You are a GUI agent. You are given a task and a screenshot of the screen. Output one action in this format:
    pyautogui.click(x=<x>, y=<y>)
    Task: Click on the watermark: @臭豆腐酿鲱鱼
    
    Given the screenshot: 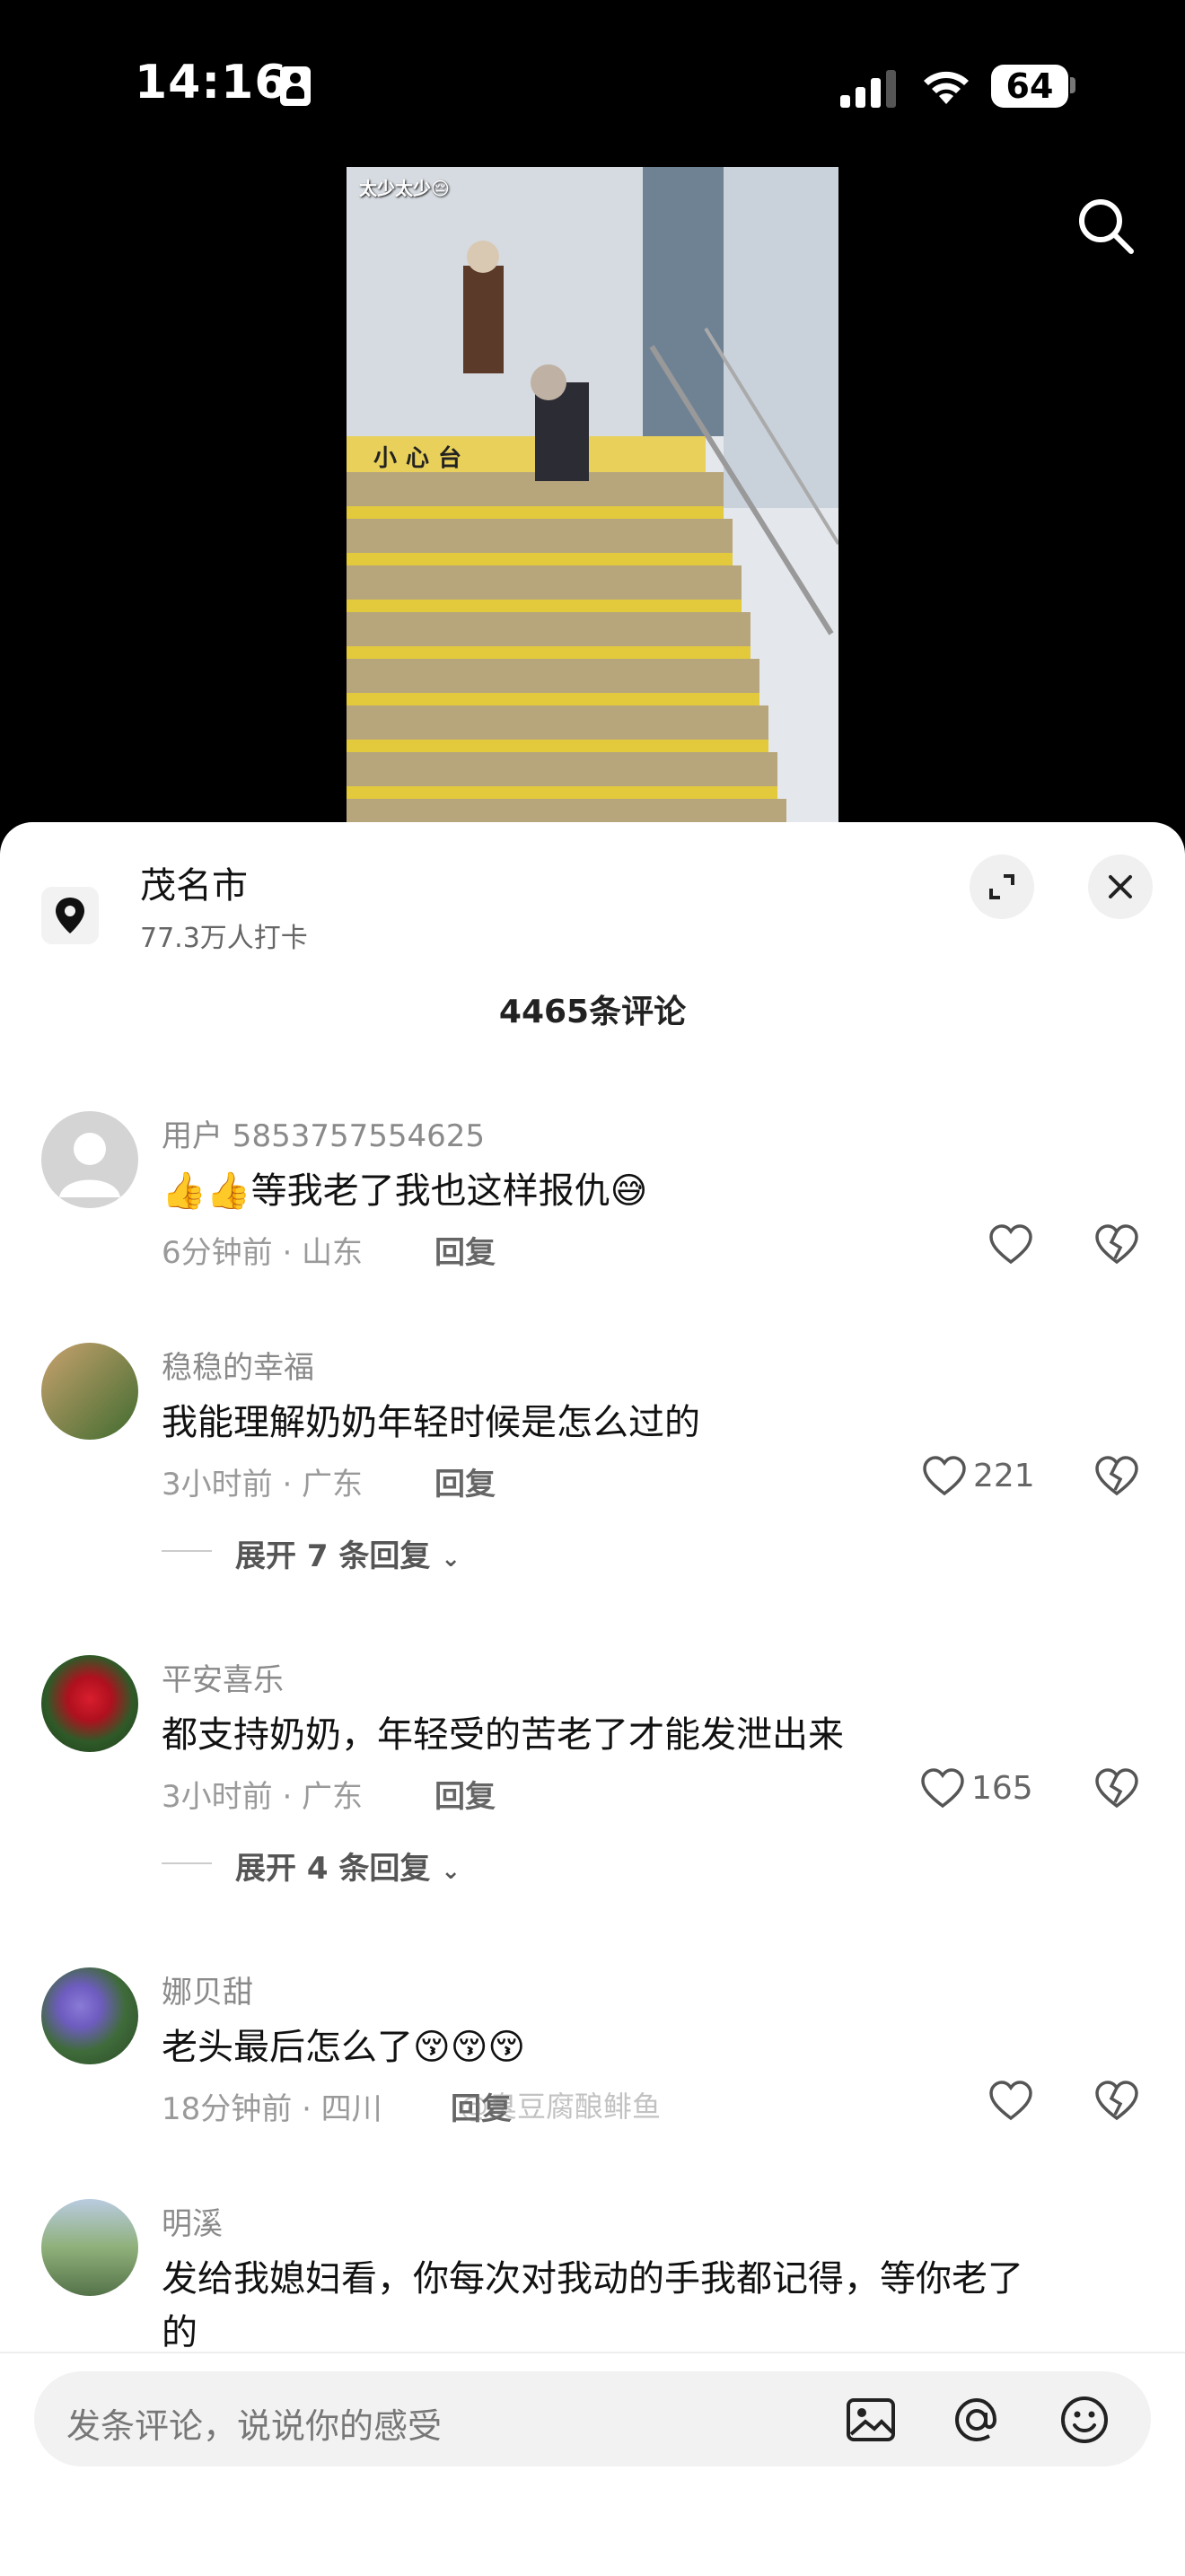 What is the action you would take?
    pyautogui.click(x=561, y=2107)
    